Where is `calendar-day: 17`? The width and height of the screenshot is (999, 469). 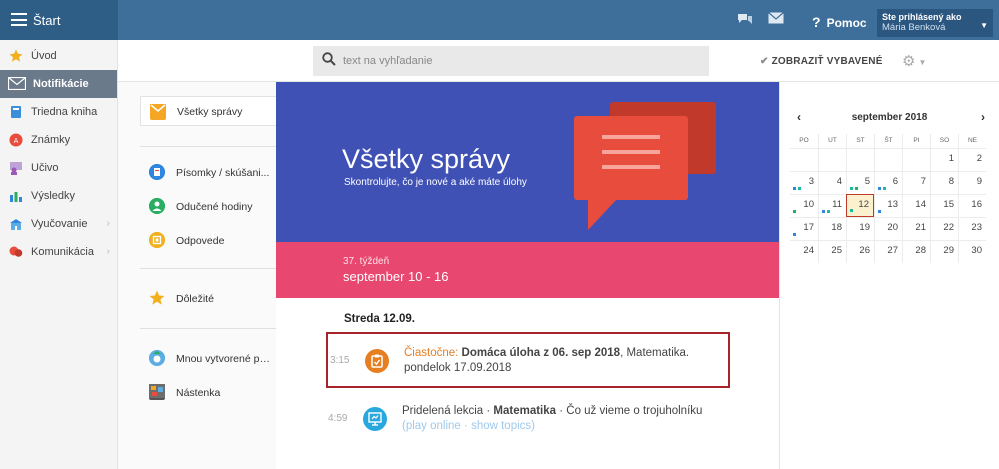
calendar-day: 17 is located at coordinates (804, 228).